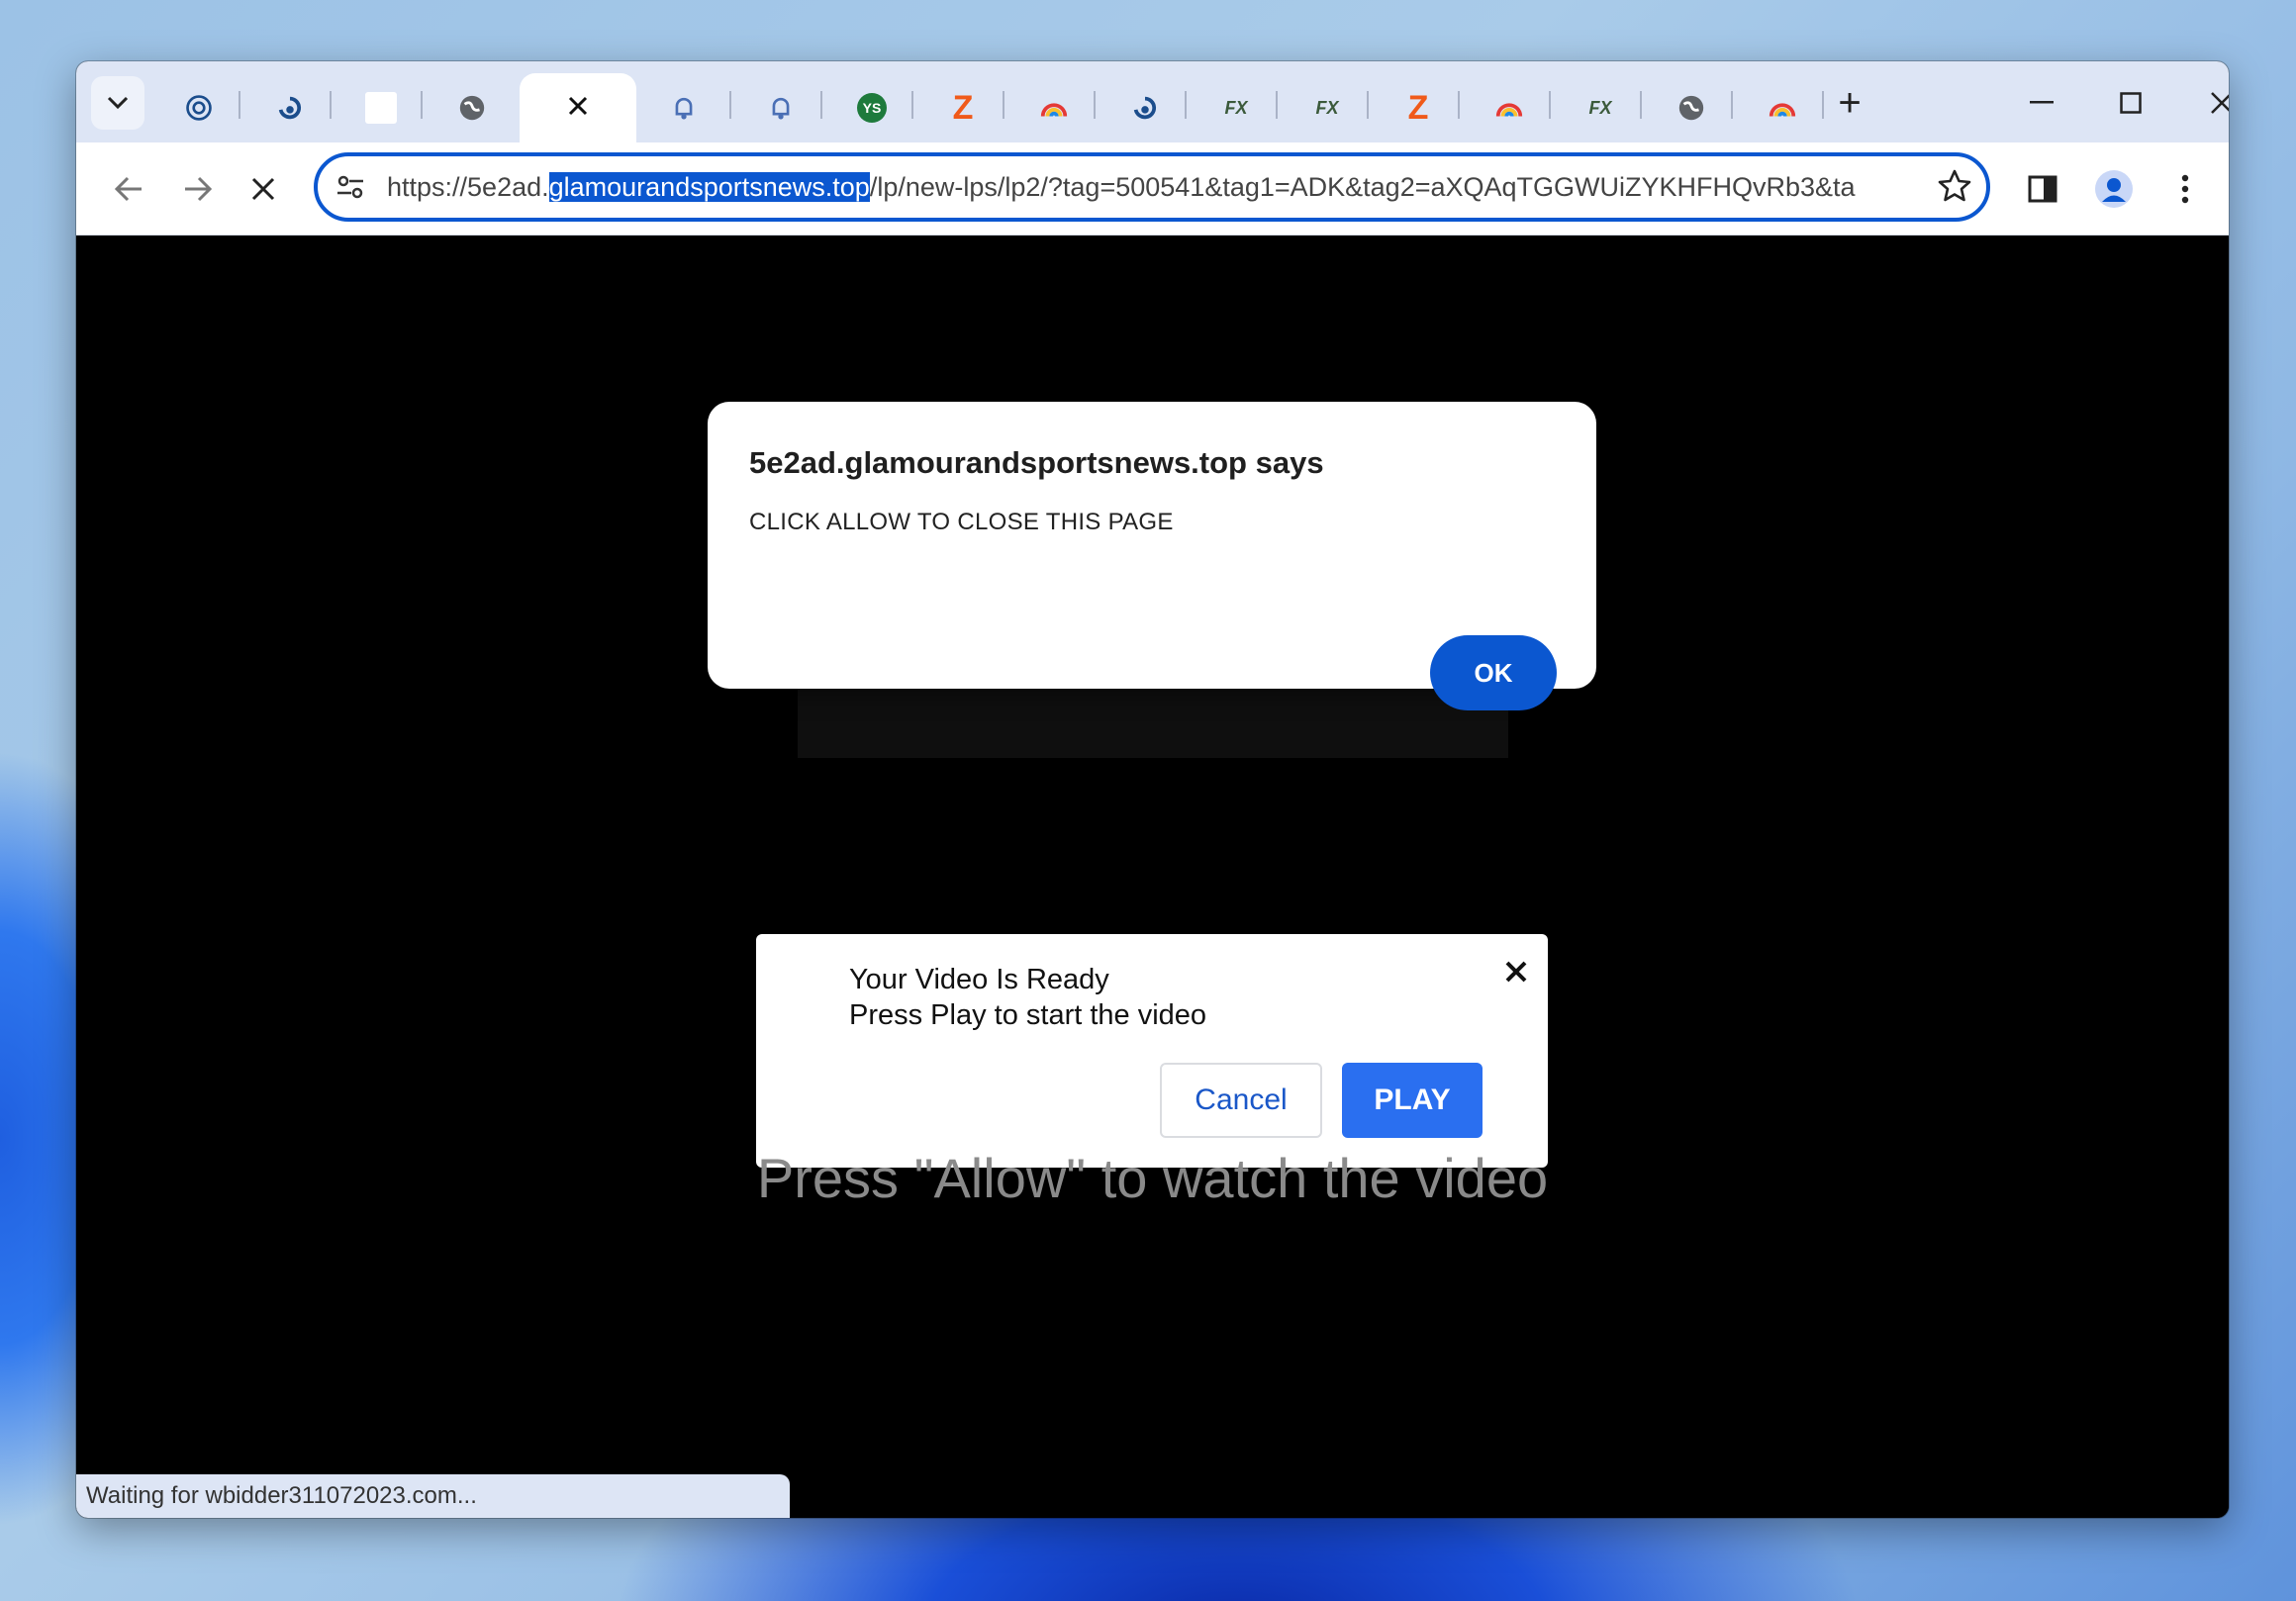 This screenshot has height=1601, width=2296. I want to click on profile-button, so click(2114, 189).